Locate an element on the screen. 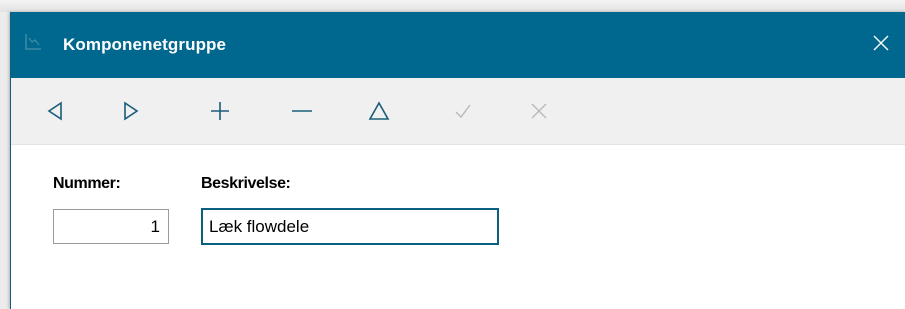  add-button is located at coordinates (220, 111).